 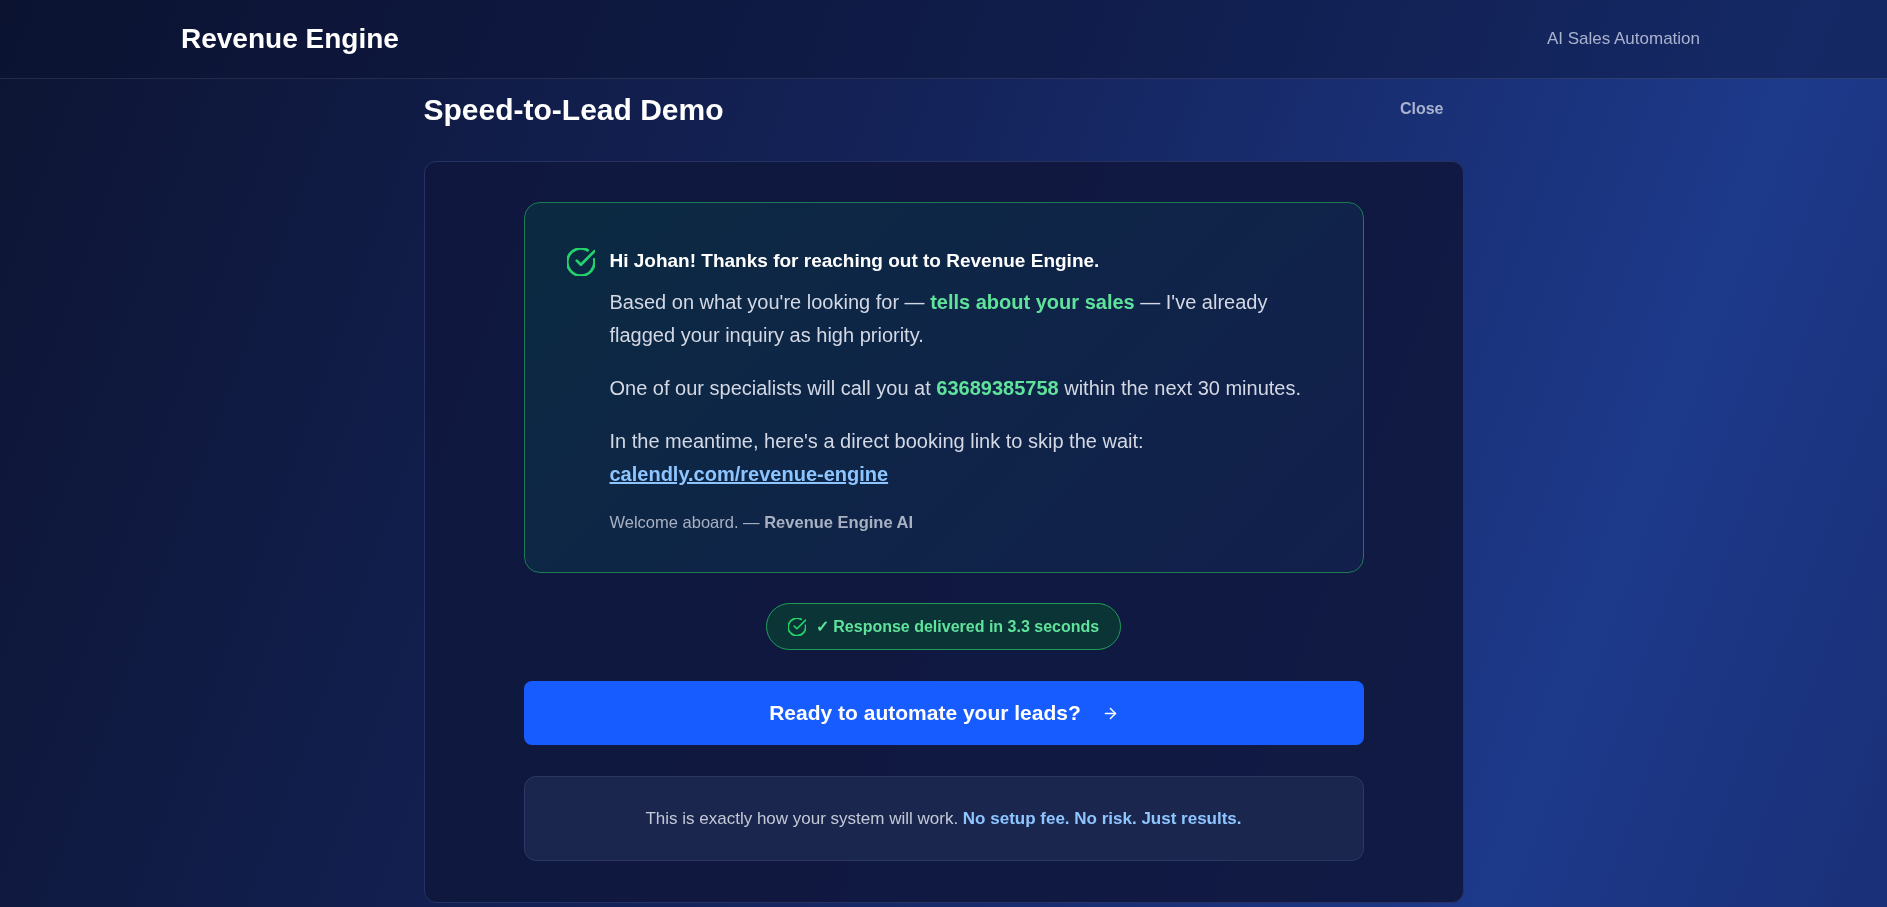 What do you see at coordinates (749, 474) in the screenshot?
I see `booking-link: calendly.com/revenue-engine` at bounding box center [749, 474].